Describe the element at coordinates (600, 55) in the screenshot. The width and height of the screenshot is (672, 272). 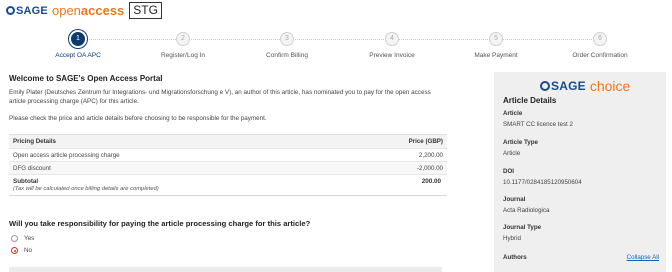
I see `step-label: Order Confirmation` at that location.